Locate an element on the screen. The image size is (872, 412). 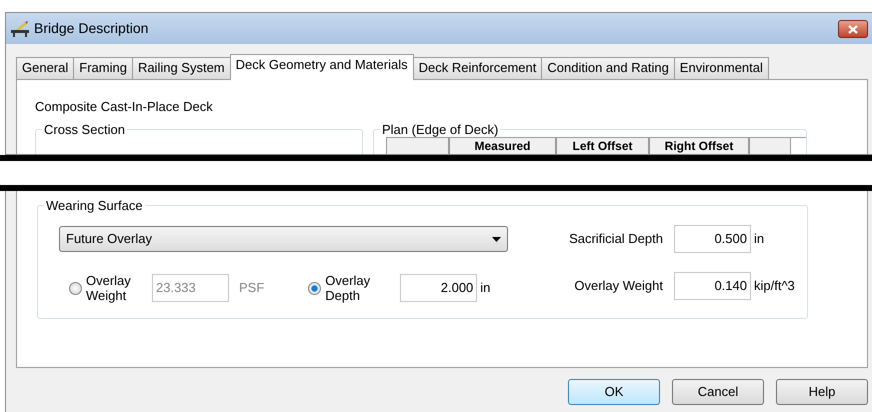
dropdown-arrow-icon is located at coordinates (496, 239).